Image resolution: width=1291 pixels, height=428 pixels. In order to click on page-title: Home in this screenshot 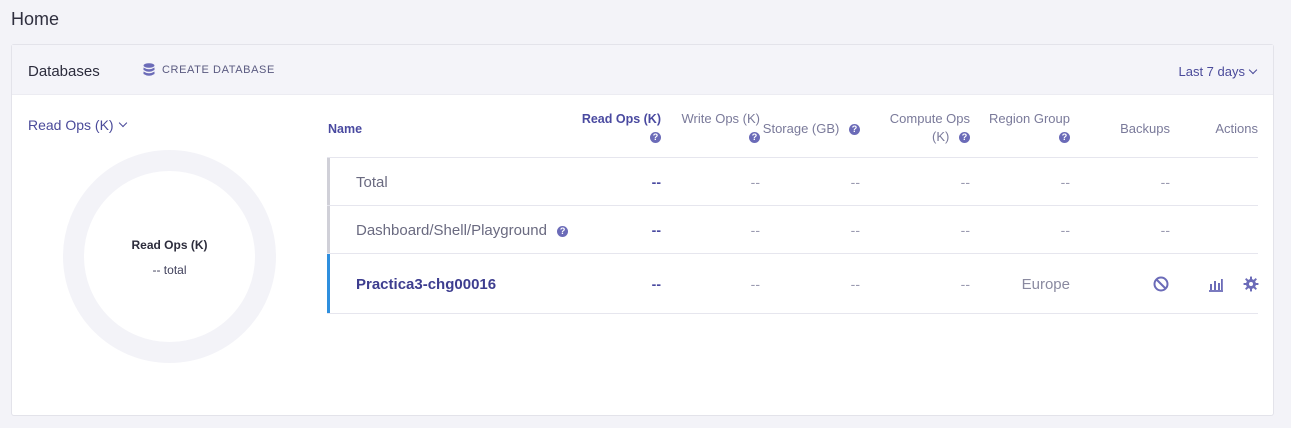, I will do `click(35, 19)`.